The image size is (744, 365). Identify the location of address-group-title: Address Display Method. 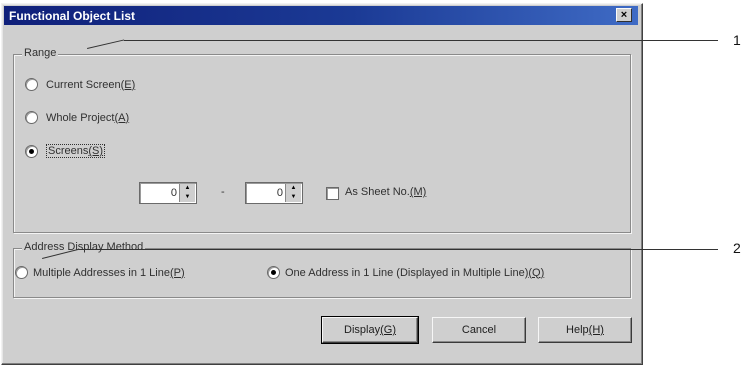
(84, 247).